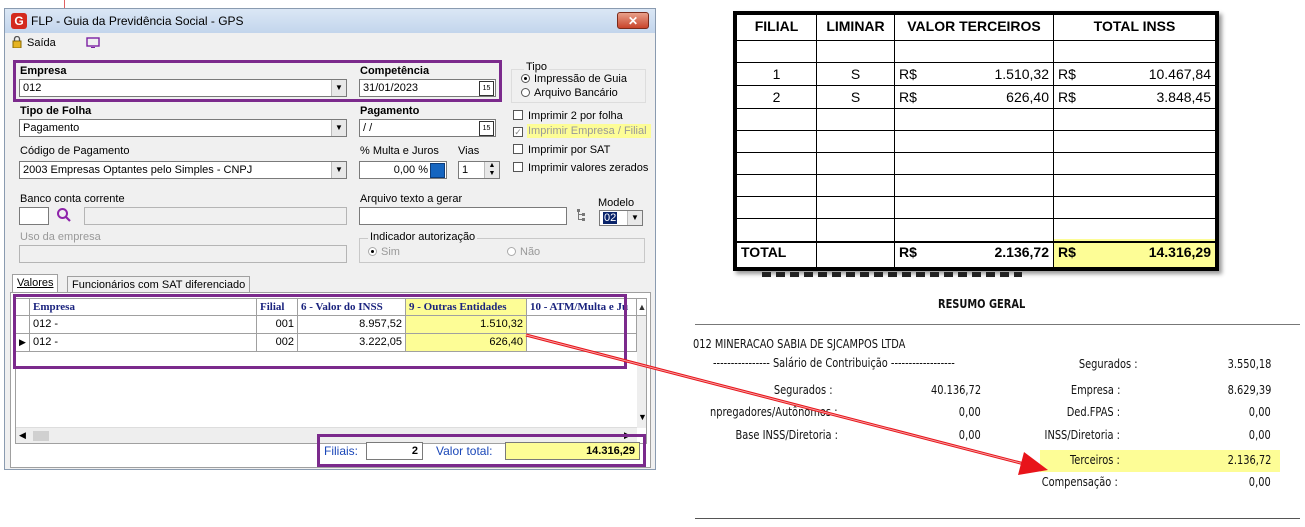 The height and width of the screenshot is (527, 1305). I want to click on margin-line, so click(64, 4).